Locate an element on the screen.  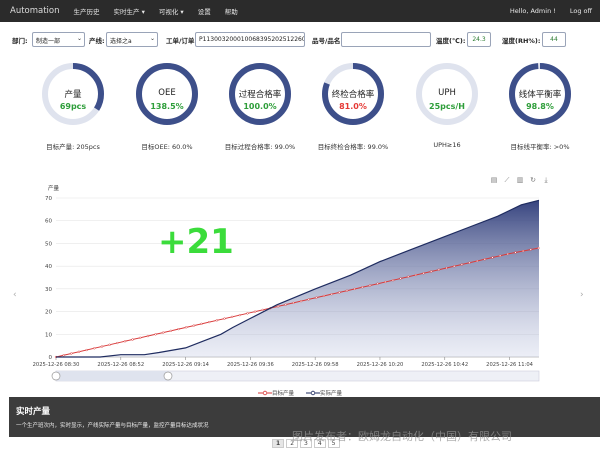
kpi-value: 69pcs is located at coordinates (73, 106).